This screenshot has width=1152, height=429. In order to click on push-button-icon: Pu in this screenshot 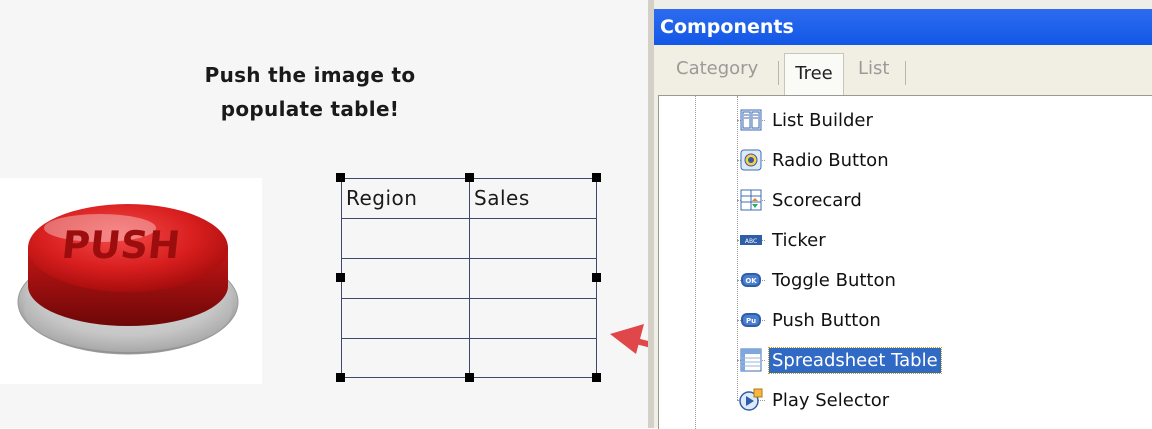, I will do `click(751, 320)`.